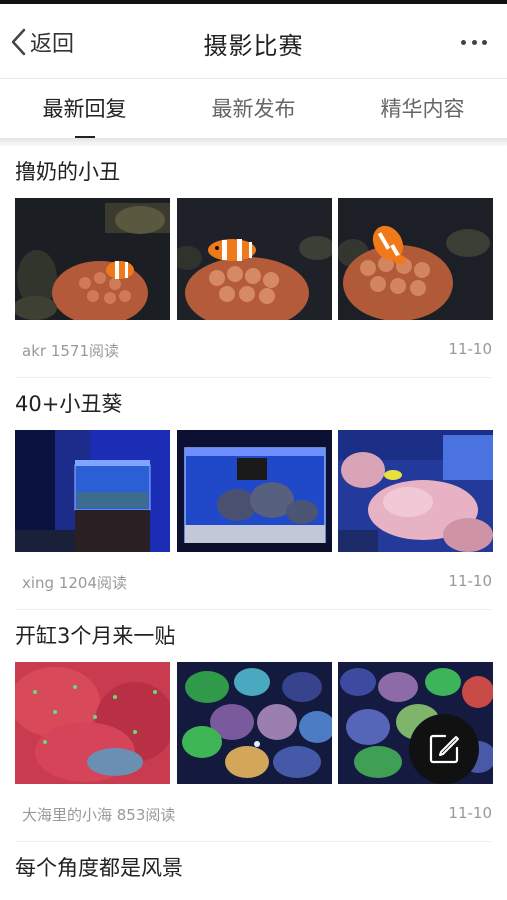 This screenshot has width=507, height=900. What do you see at coordinates (253, 46) in the screenshot?
I see `page-title: 摄影比赛` at bounding box center [253, 46].